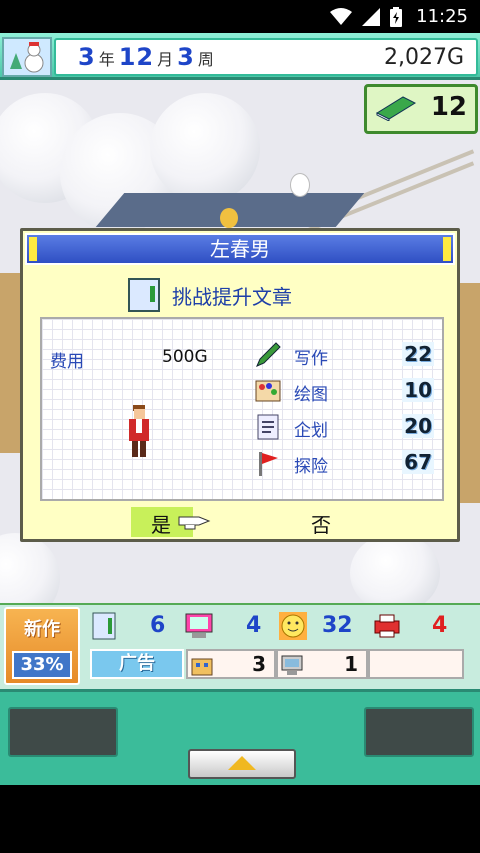 This screenshot has height=853, width=480. I want to click on no-button: 否, so click(321, 523).